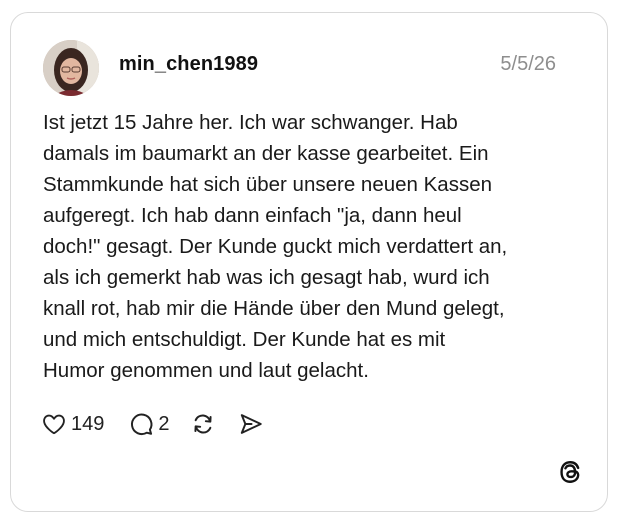  I want to click on heart-icon, so click(54, 424).